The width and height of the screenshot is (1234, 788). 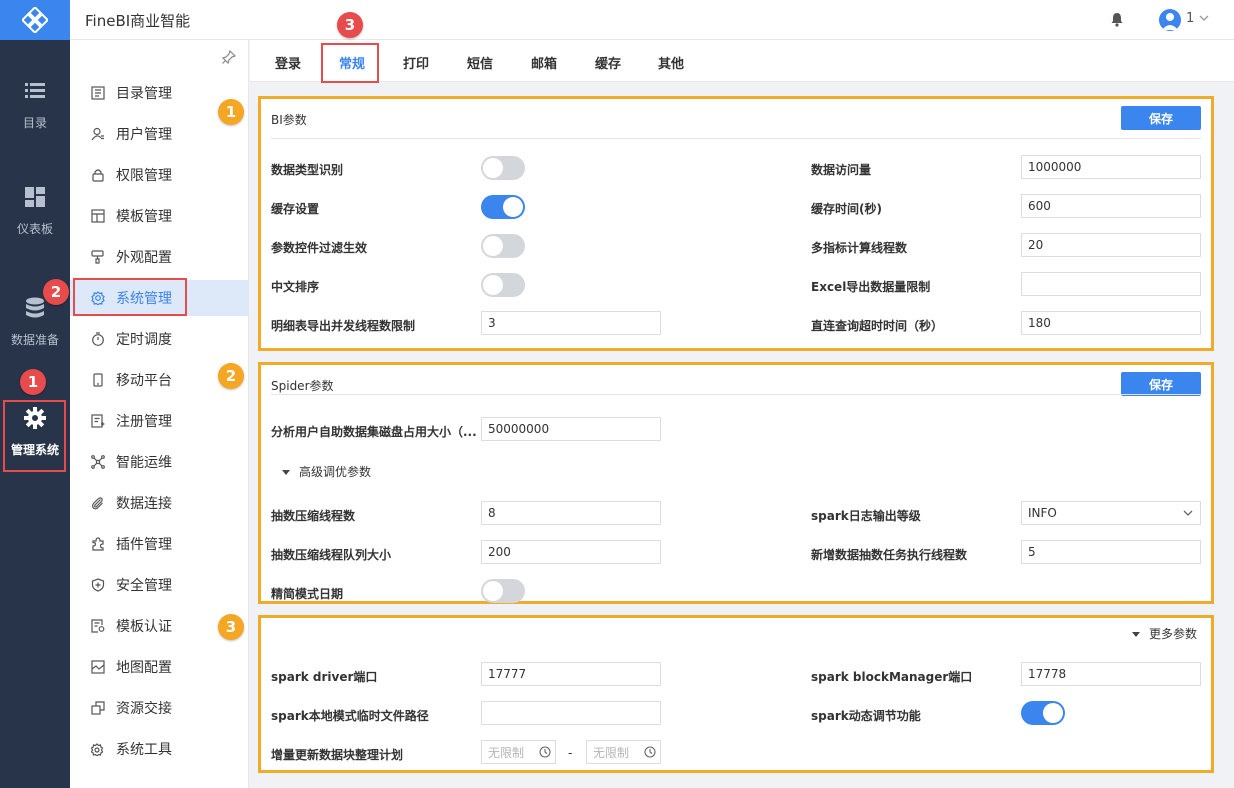 What do you see at coordinates (571, 713) in the screenshot?
I see `local-path-input` at bounding box center [571, 713].